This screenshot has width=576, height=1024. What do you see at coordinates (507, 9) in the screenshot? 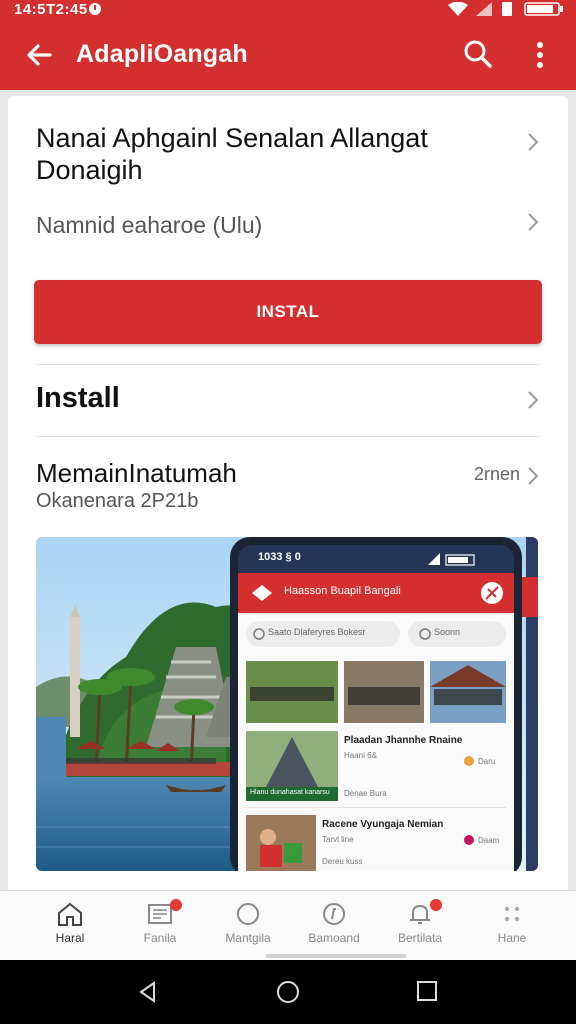
I see `sim-icon` at bounding box center [507, 9].